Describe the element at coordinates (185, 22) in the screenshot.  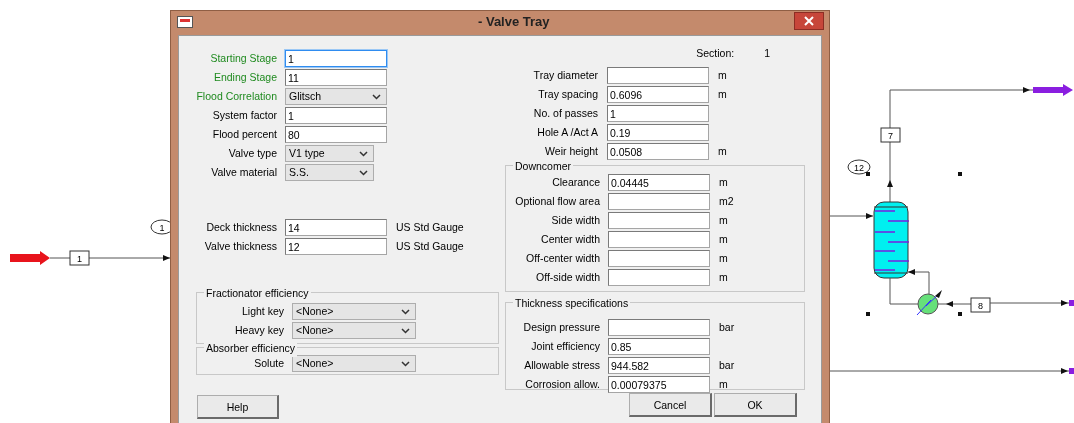
I see `app-icon` at that location.